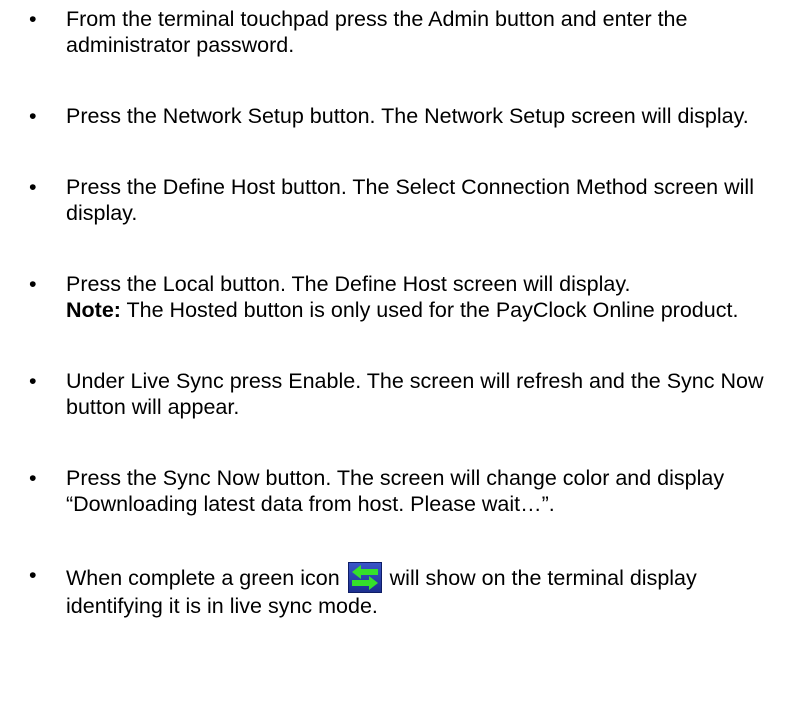  Describe the element at coordinates (93, 310) in the screenshot. I see `note-label: Note:` at that location.